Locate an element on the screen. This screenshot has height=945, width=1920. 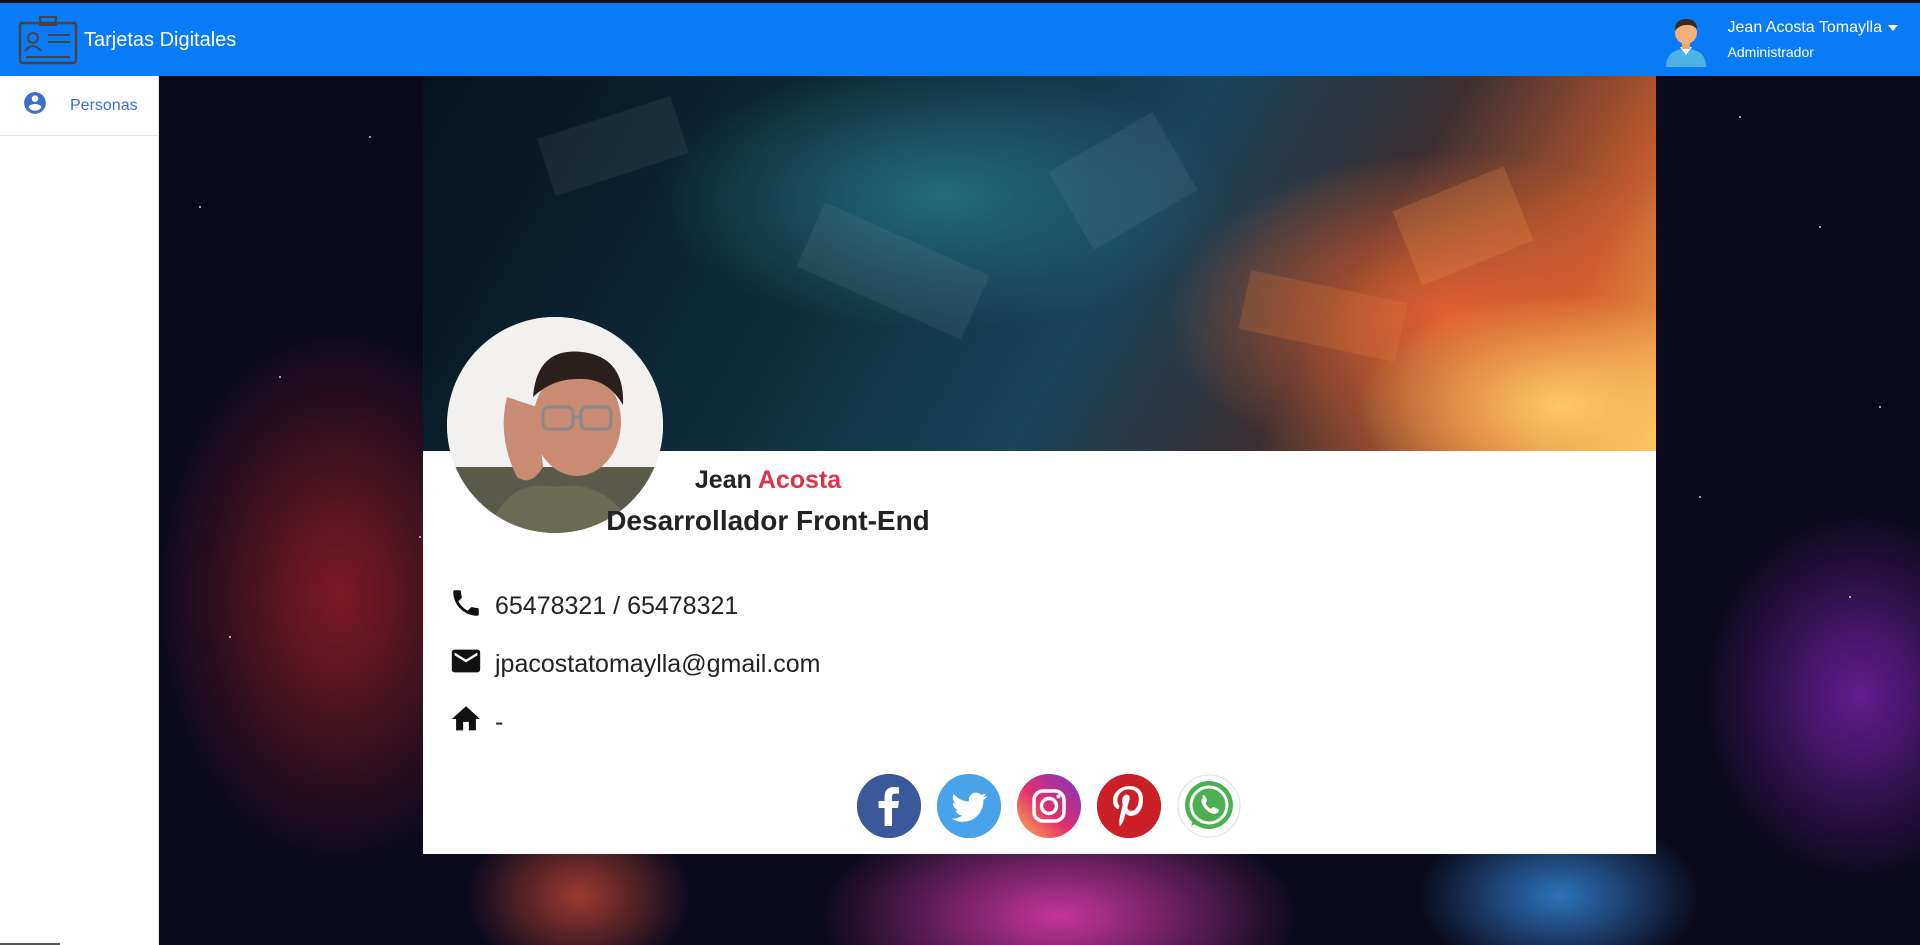
first-name: Jean is located at coordinates (723, 480).